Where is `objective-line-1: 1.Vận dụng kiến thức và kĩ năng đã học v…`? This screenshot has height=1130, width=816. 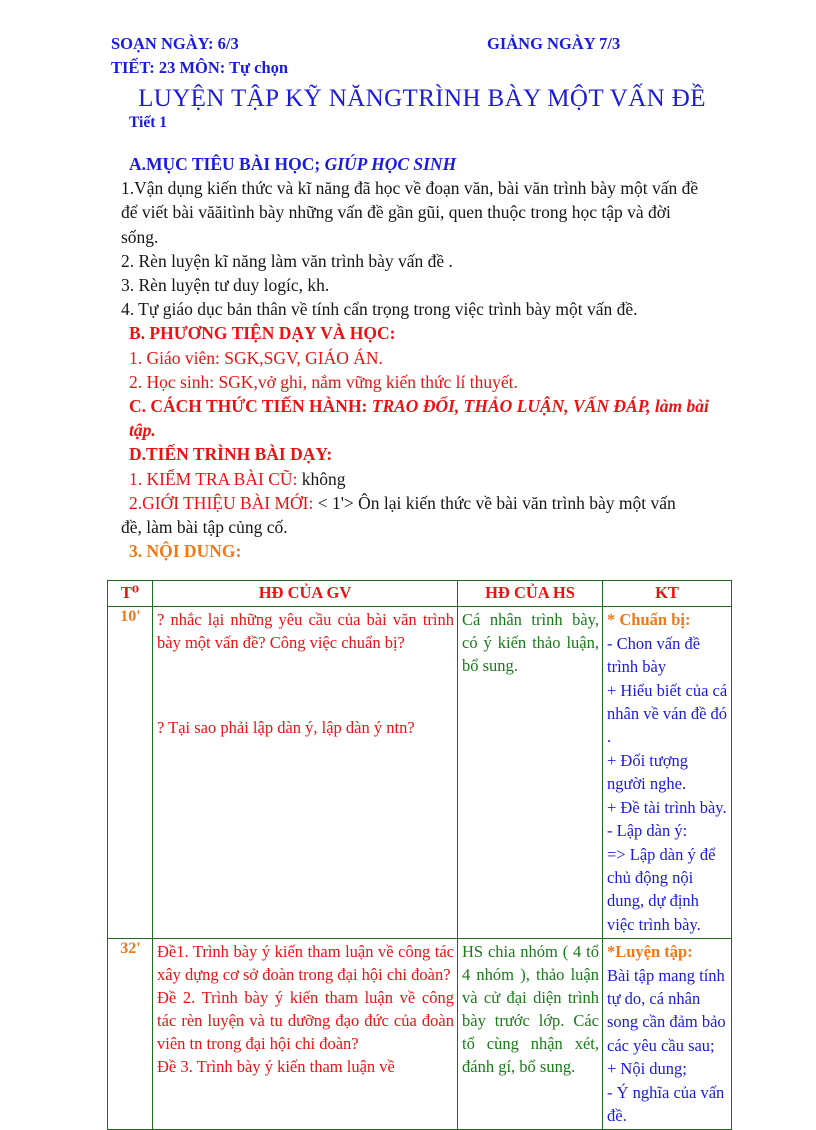 objective-line-1: 1.Vận dụng kiến thức và kĩ năng đã học v… is located at coordinates (410, 188).